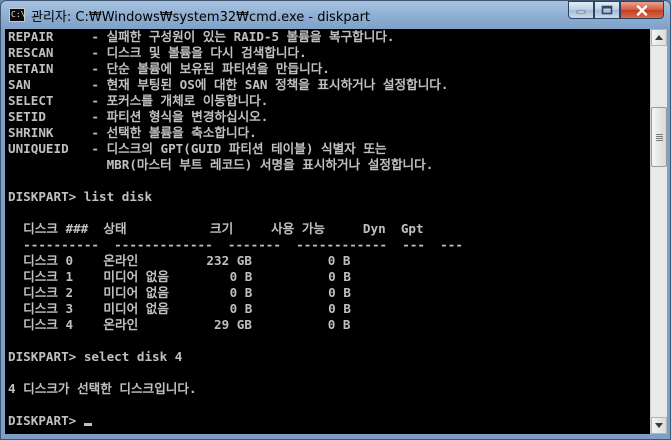 The image size is (671, 440). I want to click on console-line: UNIQUEID - 디스크의 GPT(GUID 파티션 테이블) 식별자 또는, so click(197, 148).